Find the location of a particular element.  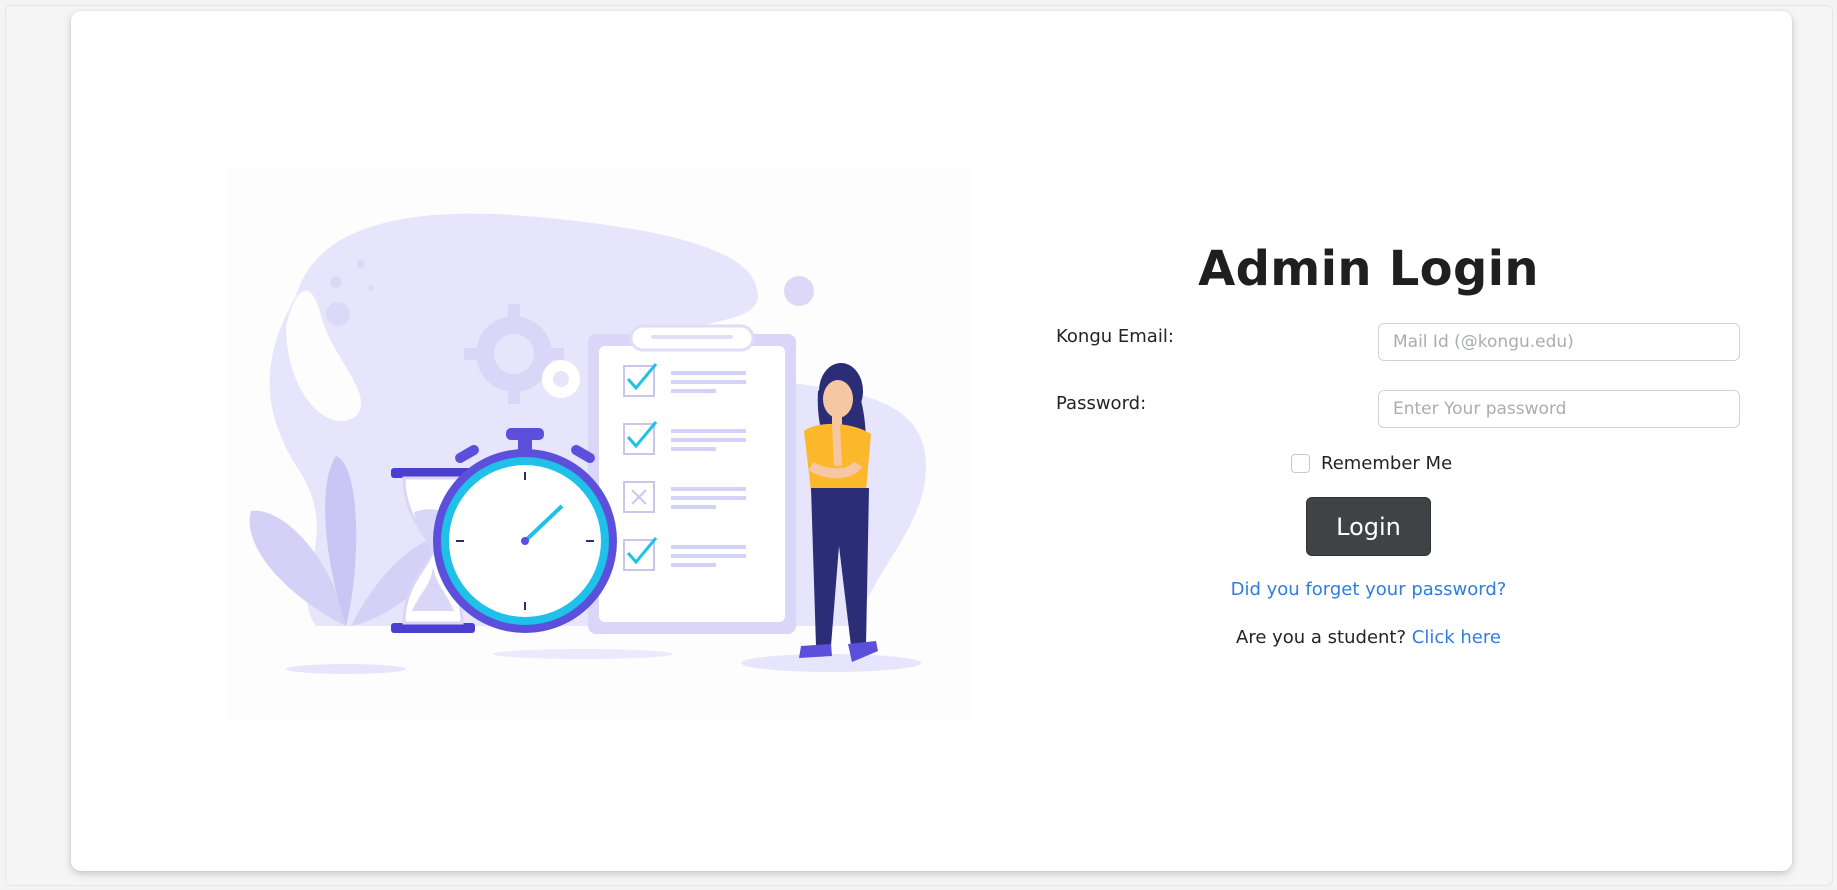

email-label: Kongu Email: is located at coordinates (1115, 336).